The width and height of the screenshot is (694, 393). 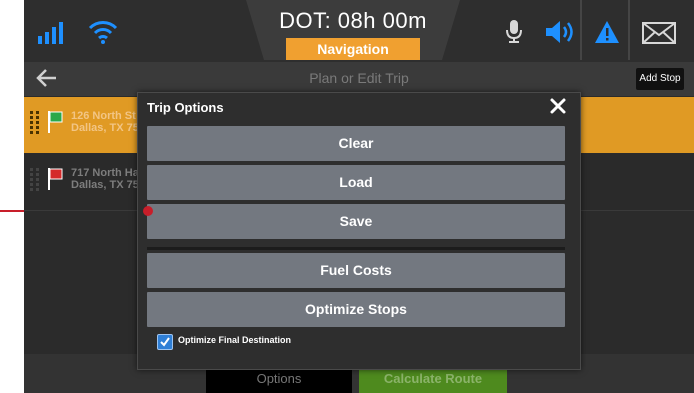 I want to click on stop-address: 717 North Ha Dallas, TX 75, so click(x=105, y=179).